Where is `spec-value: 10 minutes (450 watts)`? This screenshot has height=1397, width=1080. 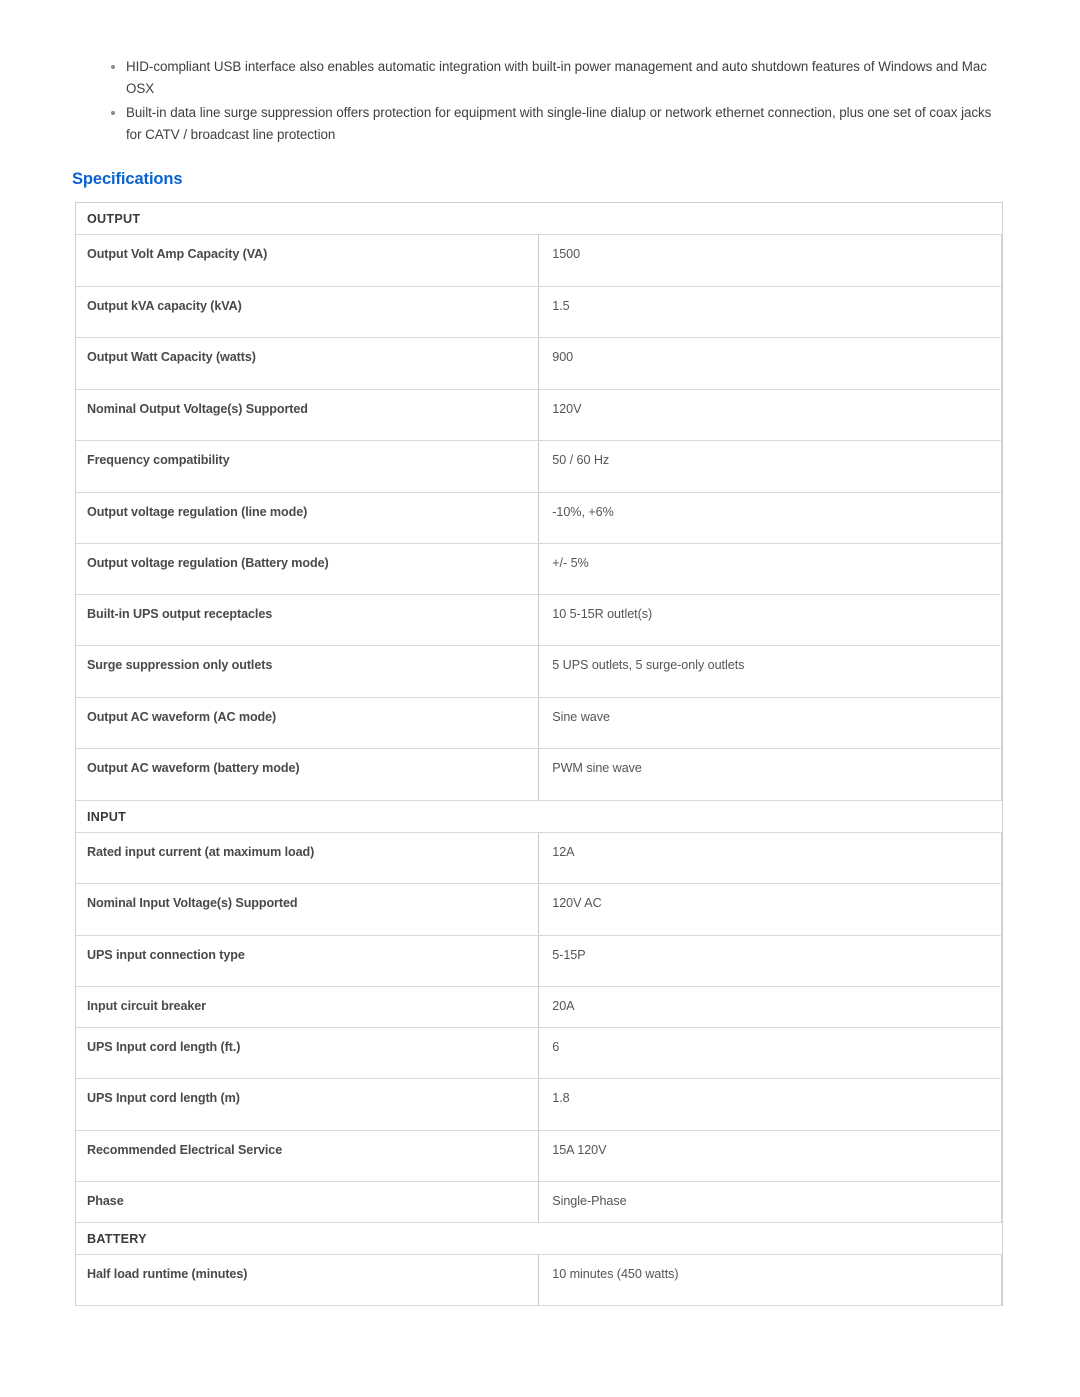
spec-value: 10 minutes (450 watts) is located at coordinates (770, 1280).